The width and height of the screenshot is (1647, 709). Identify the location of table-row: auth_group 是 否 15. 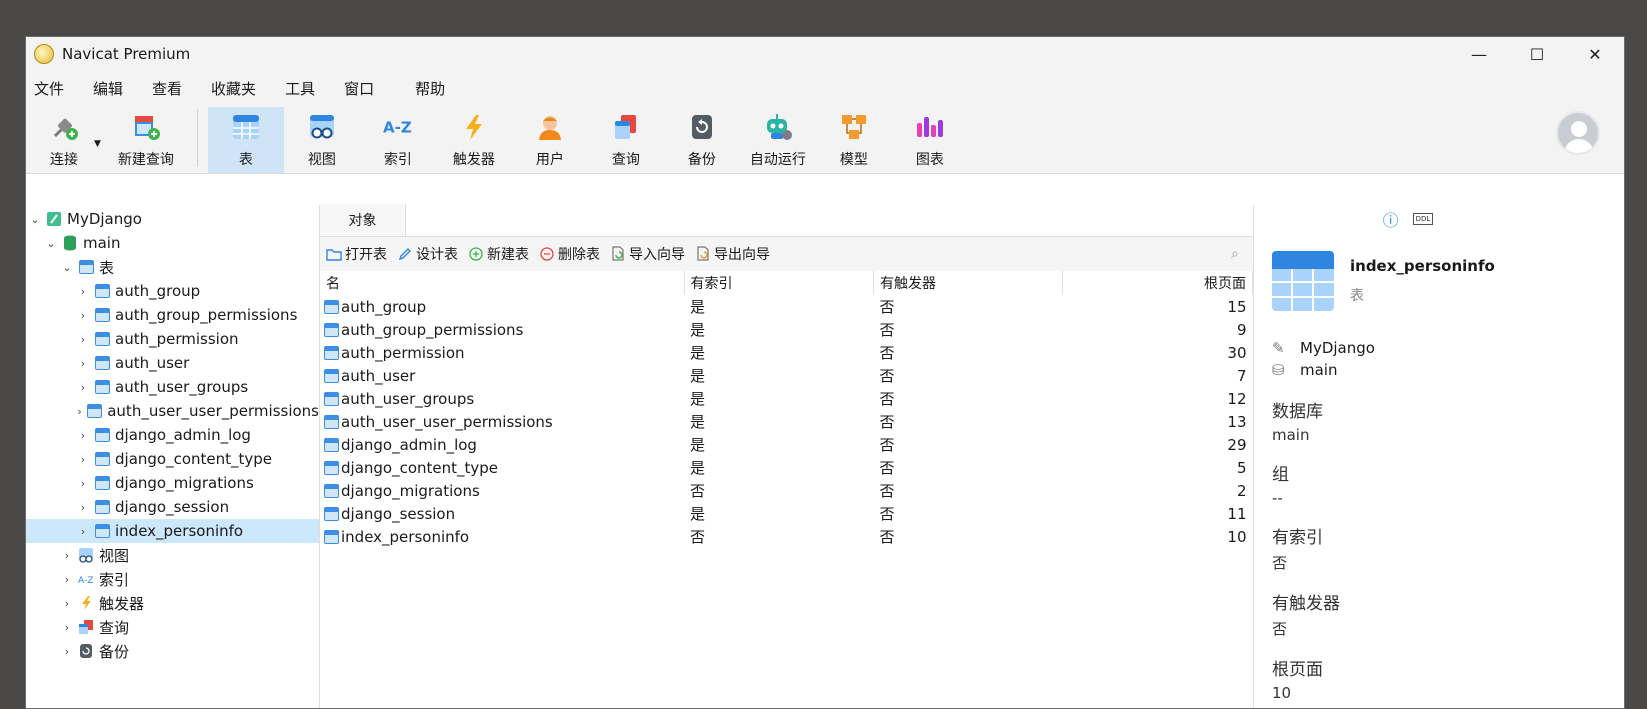
(786, 306).